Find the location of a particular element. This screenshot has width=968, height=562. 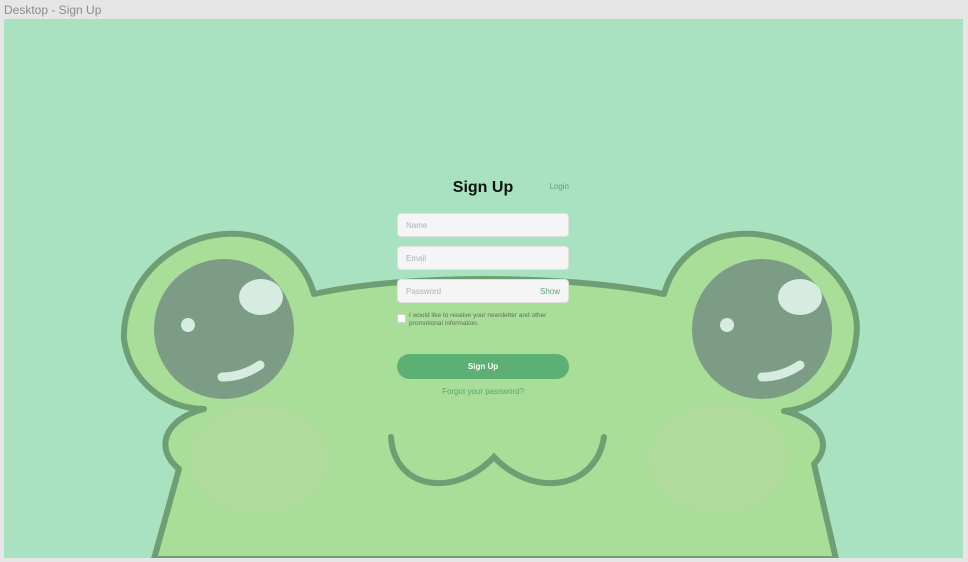

name-field is located at coordinates (483, 225).